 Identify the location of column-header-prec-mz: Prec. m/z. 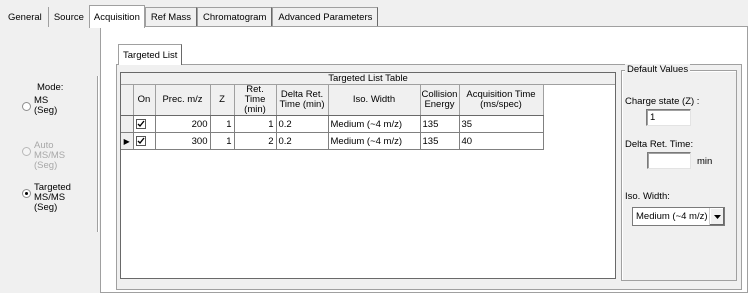
(183, 100).